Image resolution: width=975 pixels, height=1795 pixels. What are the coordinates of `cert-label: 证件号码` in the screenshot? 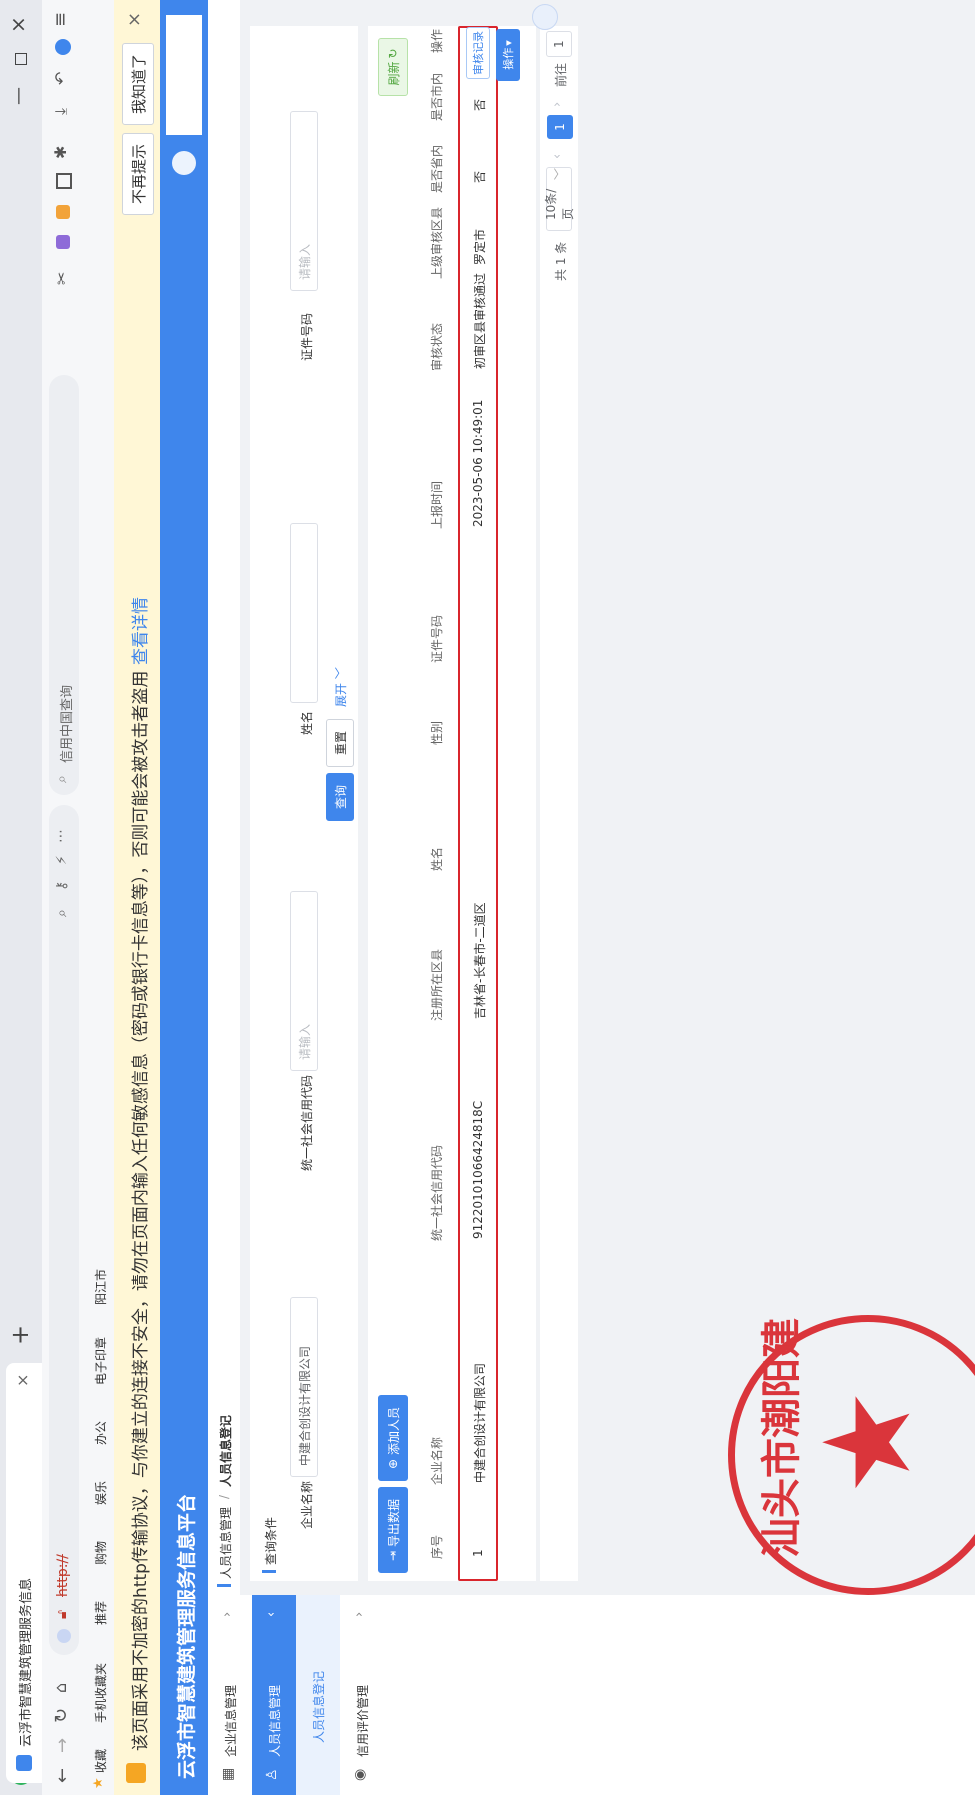 It's located at (307, 336).